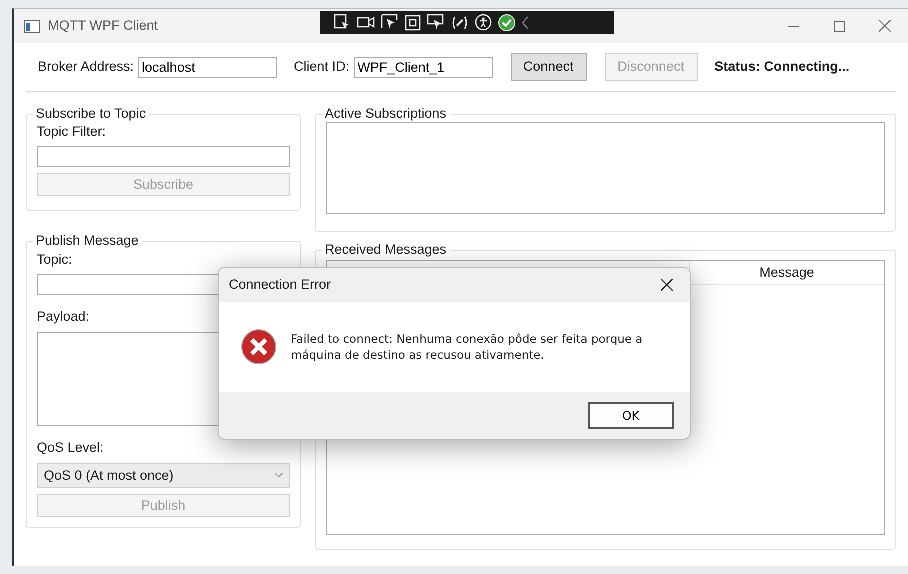  Describe the element at coordinates (280, 285) in the screenshot. I see `dialog-title: Connection Error` at that location.